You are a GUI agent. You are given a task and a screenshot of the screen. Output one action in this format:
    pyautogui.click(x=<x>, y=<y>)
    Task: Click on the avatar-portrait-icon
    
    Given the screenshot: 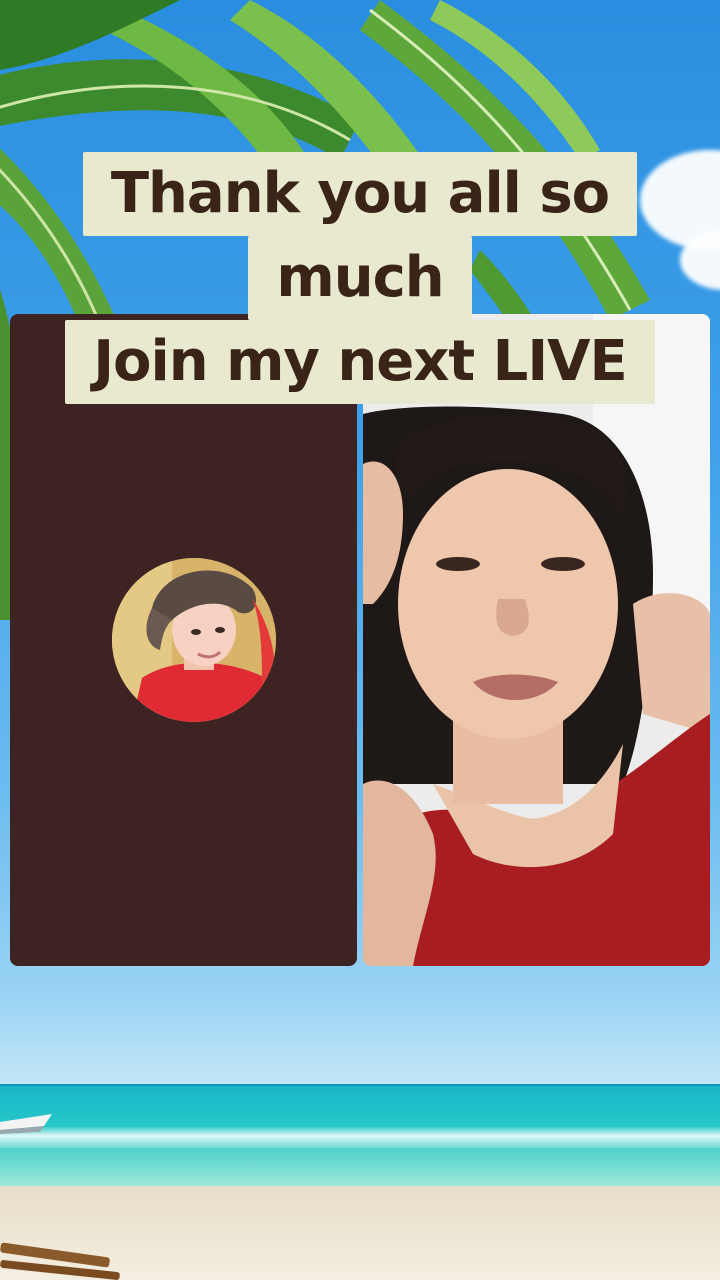 What is the action you would take?
    pyautogui.click(x=194, y=640)
    